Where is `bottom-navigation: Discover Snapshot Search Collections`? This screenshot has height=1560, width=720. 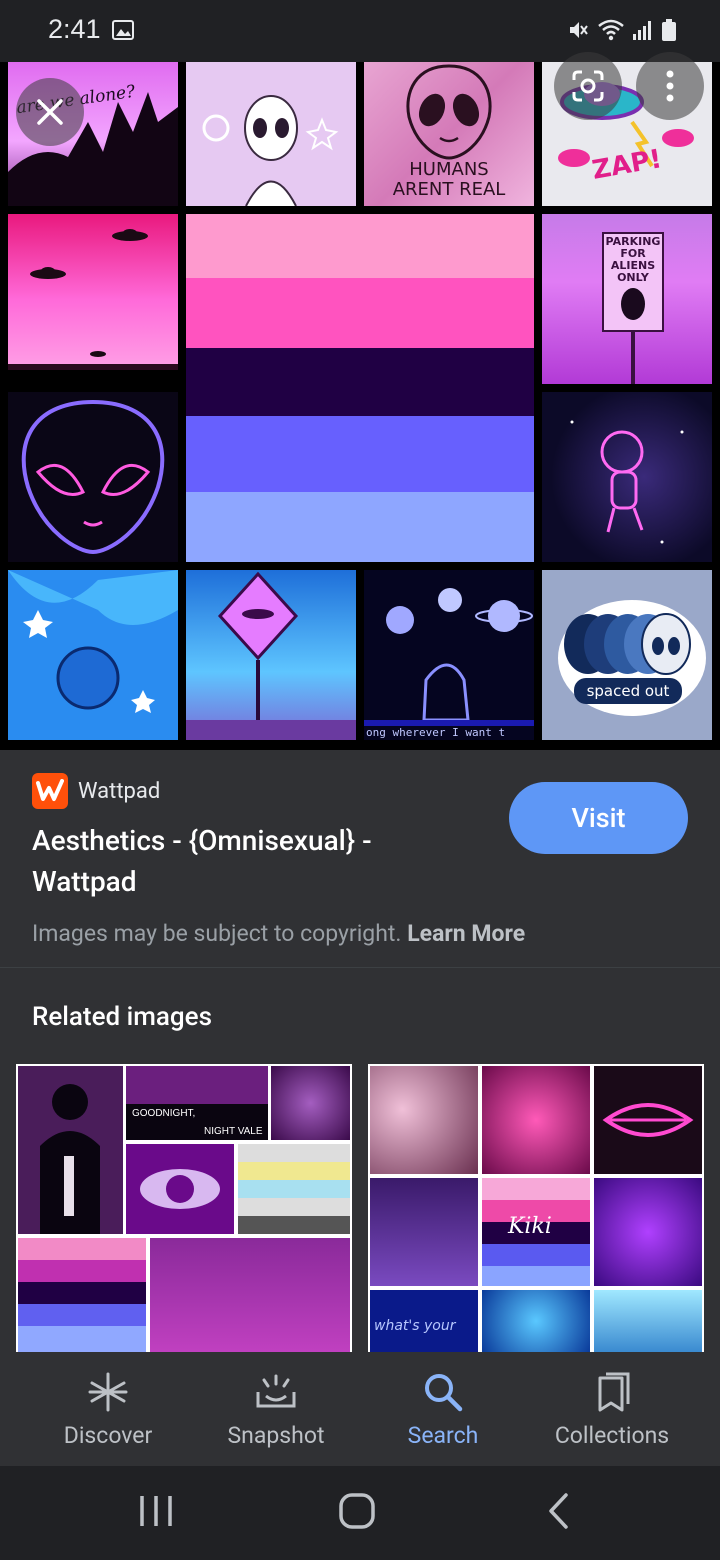
bottom-navigation: Discover Snapshot Search Collections is located at coordinates (360, 1409).